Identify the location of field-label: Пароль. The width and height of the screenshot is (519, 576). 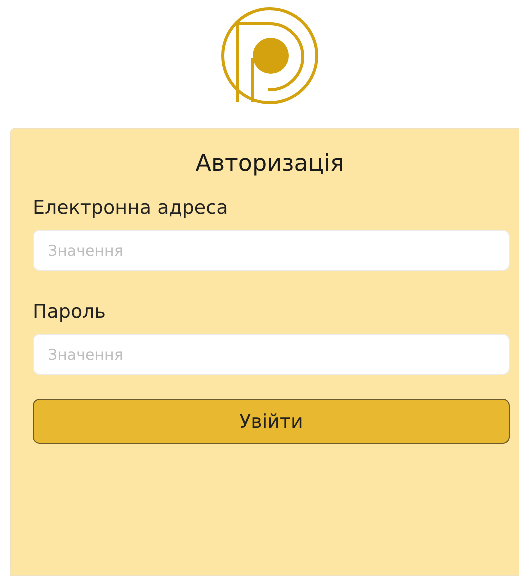
(69, 312).